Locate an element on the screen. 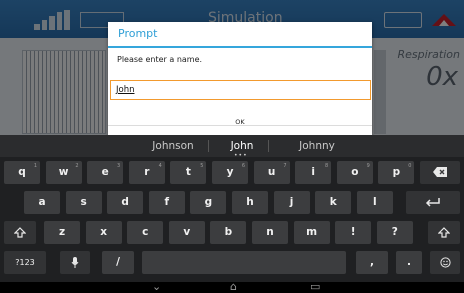  key-s: s is located at coordinates (83, 202).